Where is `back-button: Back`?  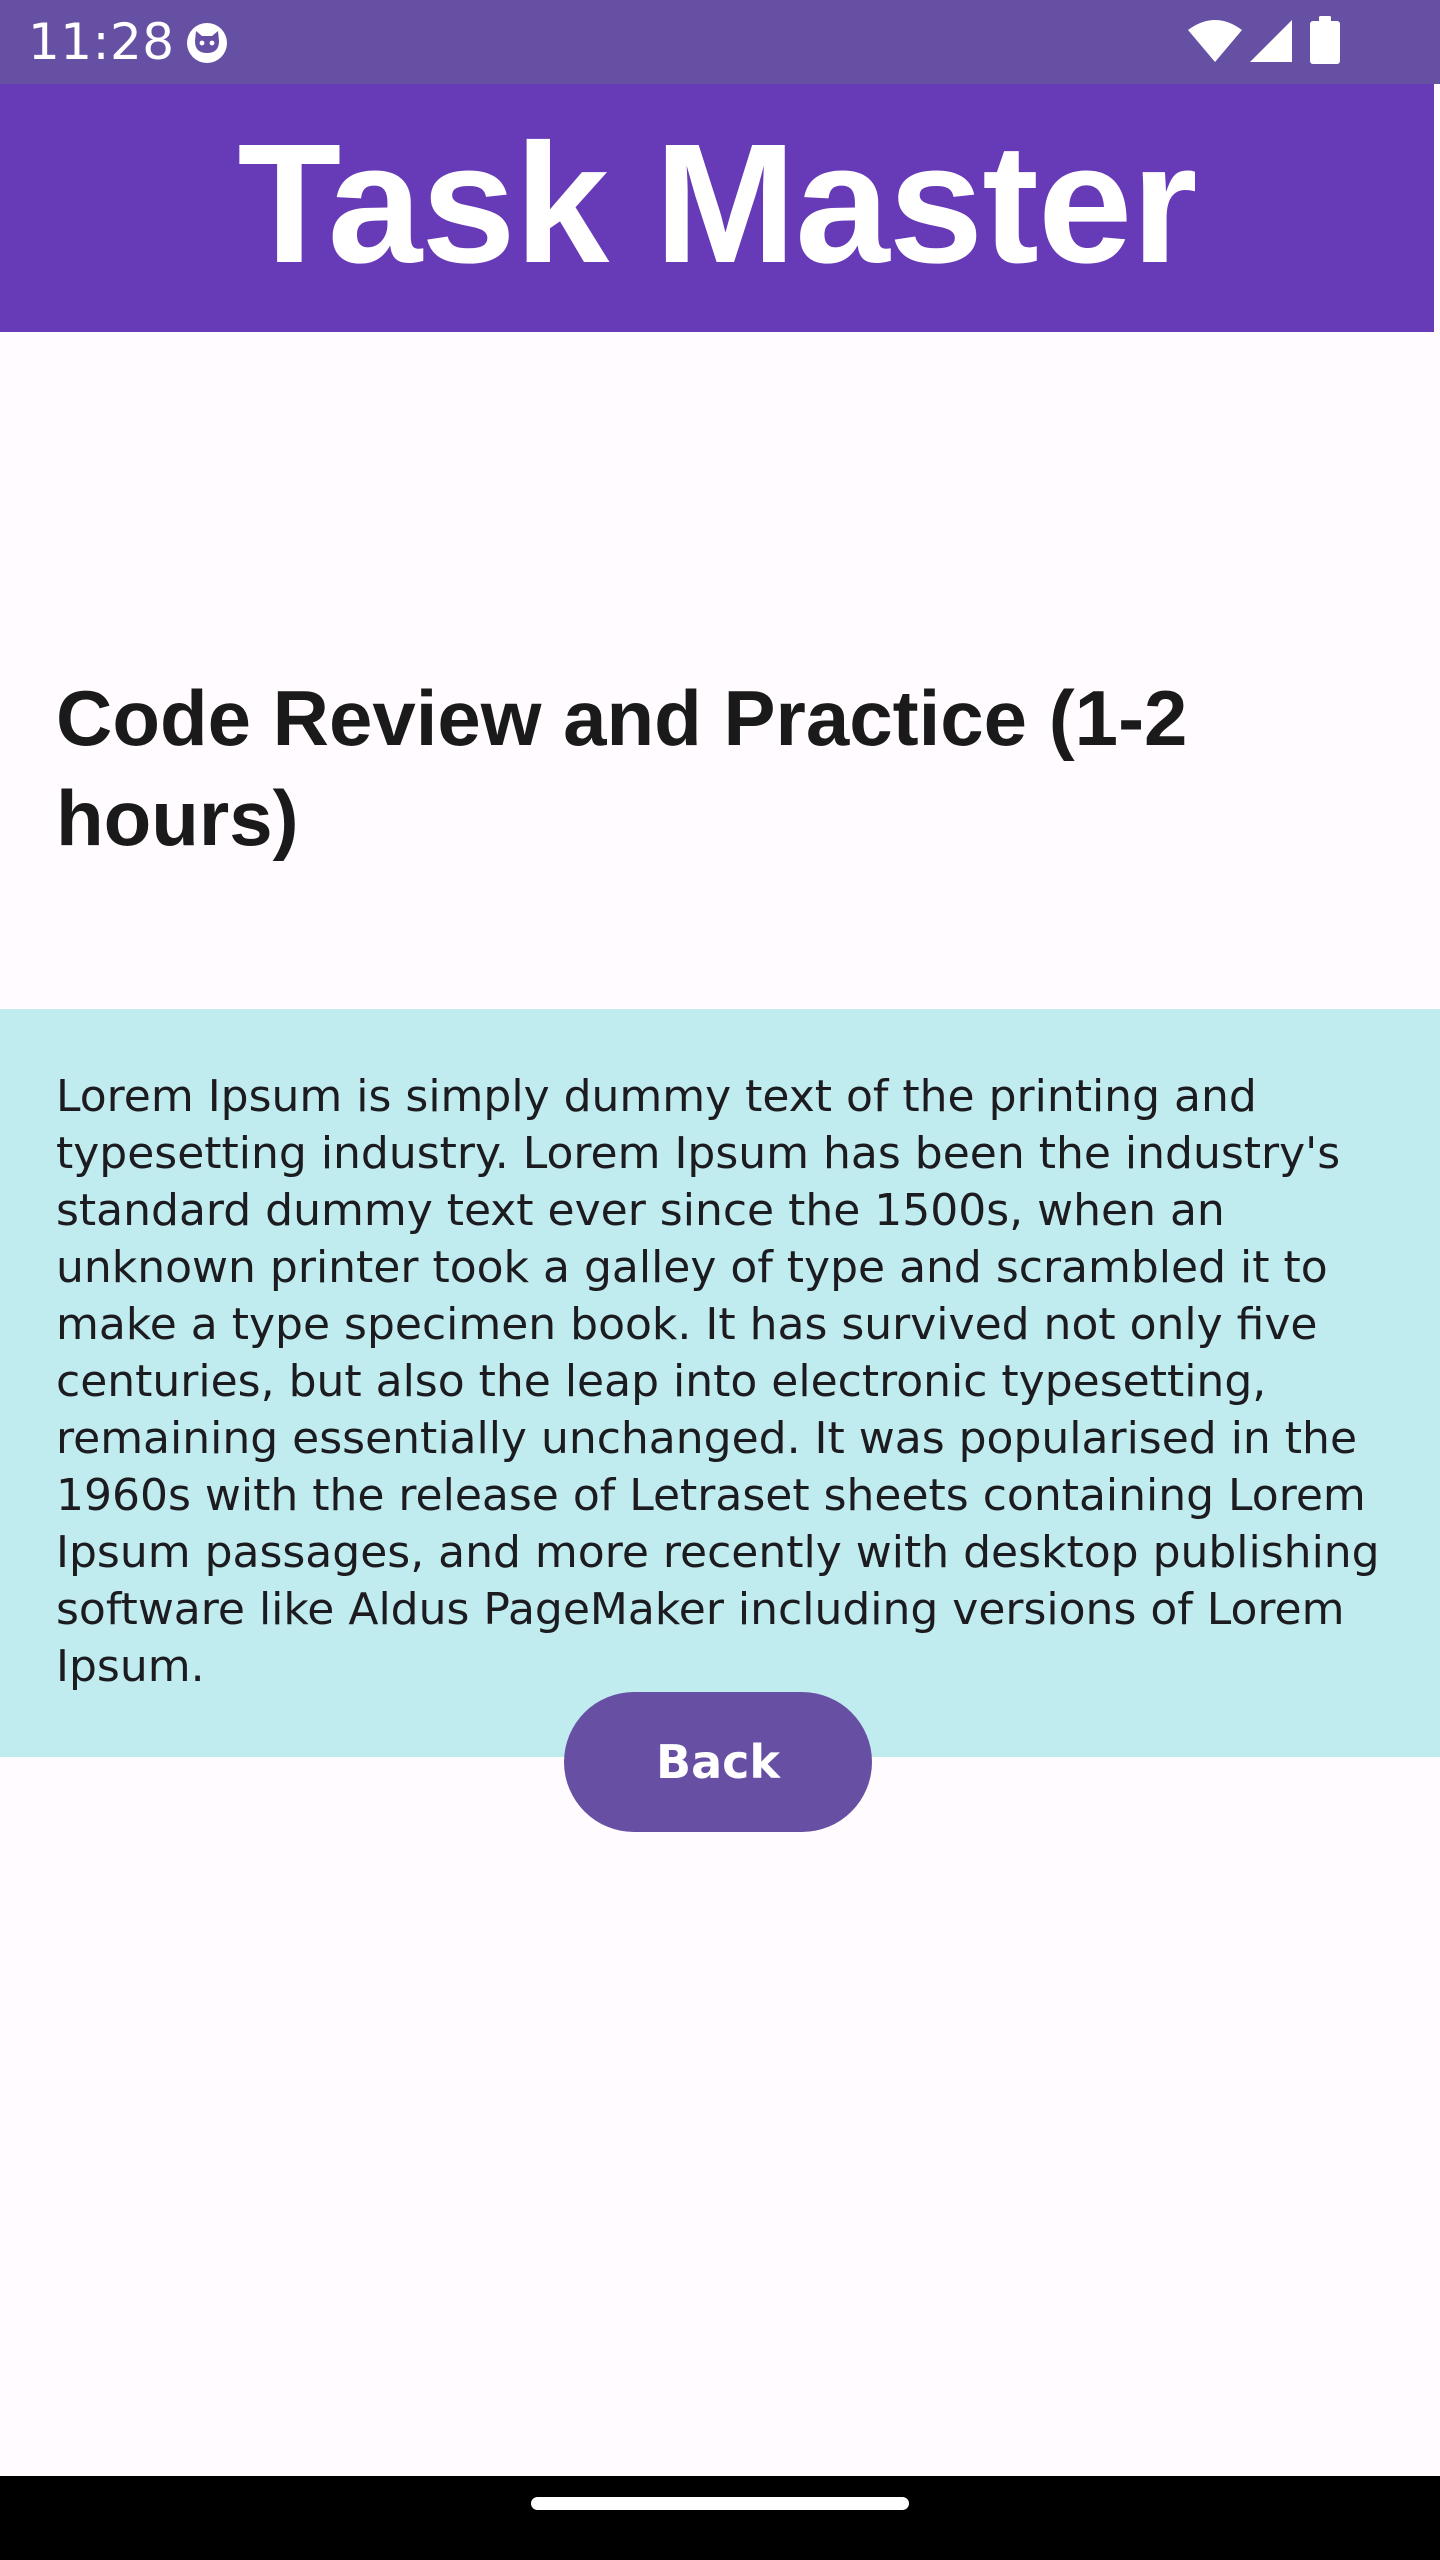 back-button: Back is located at coordinates (718, 1762).